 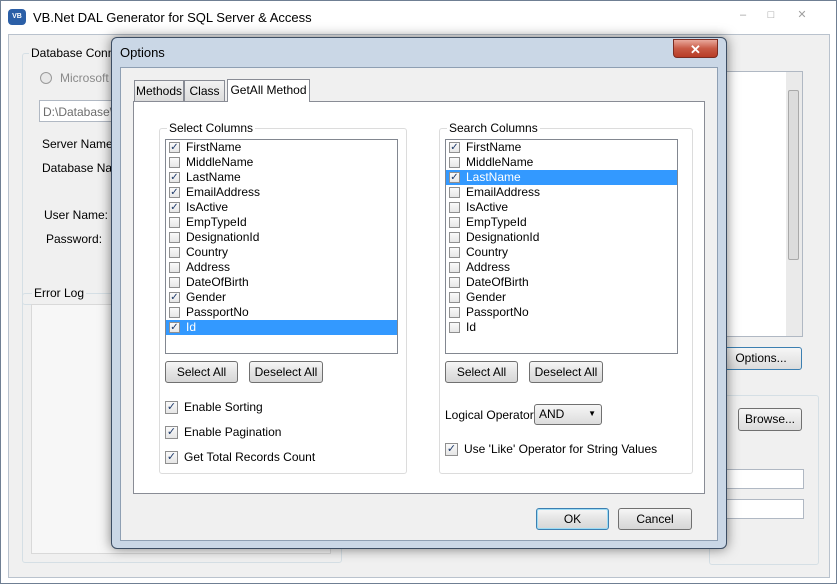 What do you see at coordinates (566, 372) in the screenshot?
I see `search-deselect-all-button: Deselect All` at bounding box center [566, 372].